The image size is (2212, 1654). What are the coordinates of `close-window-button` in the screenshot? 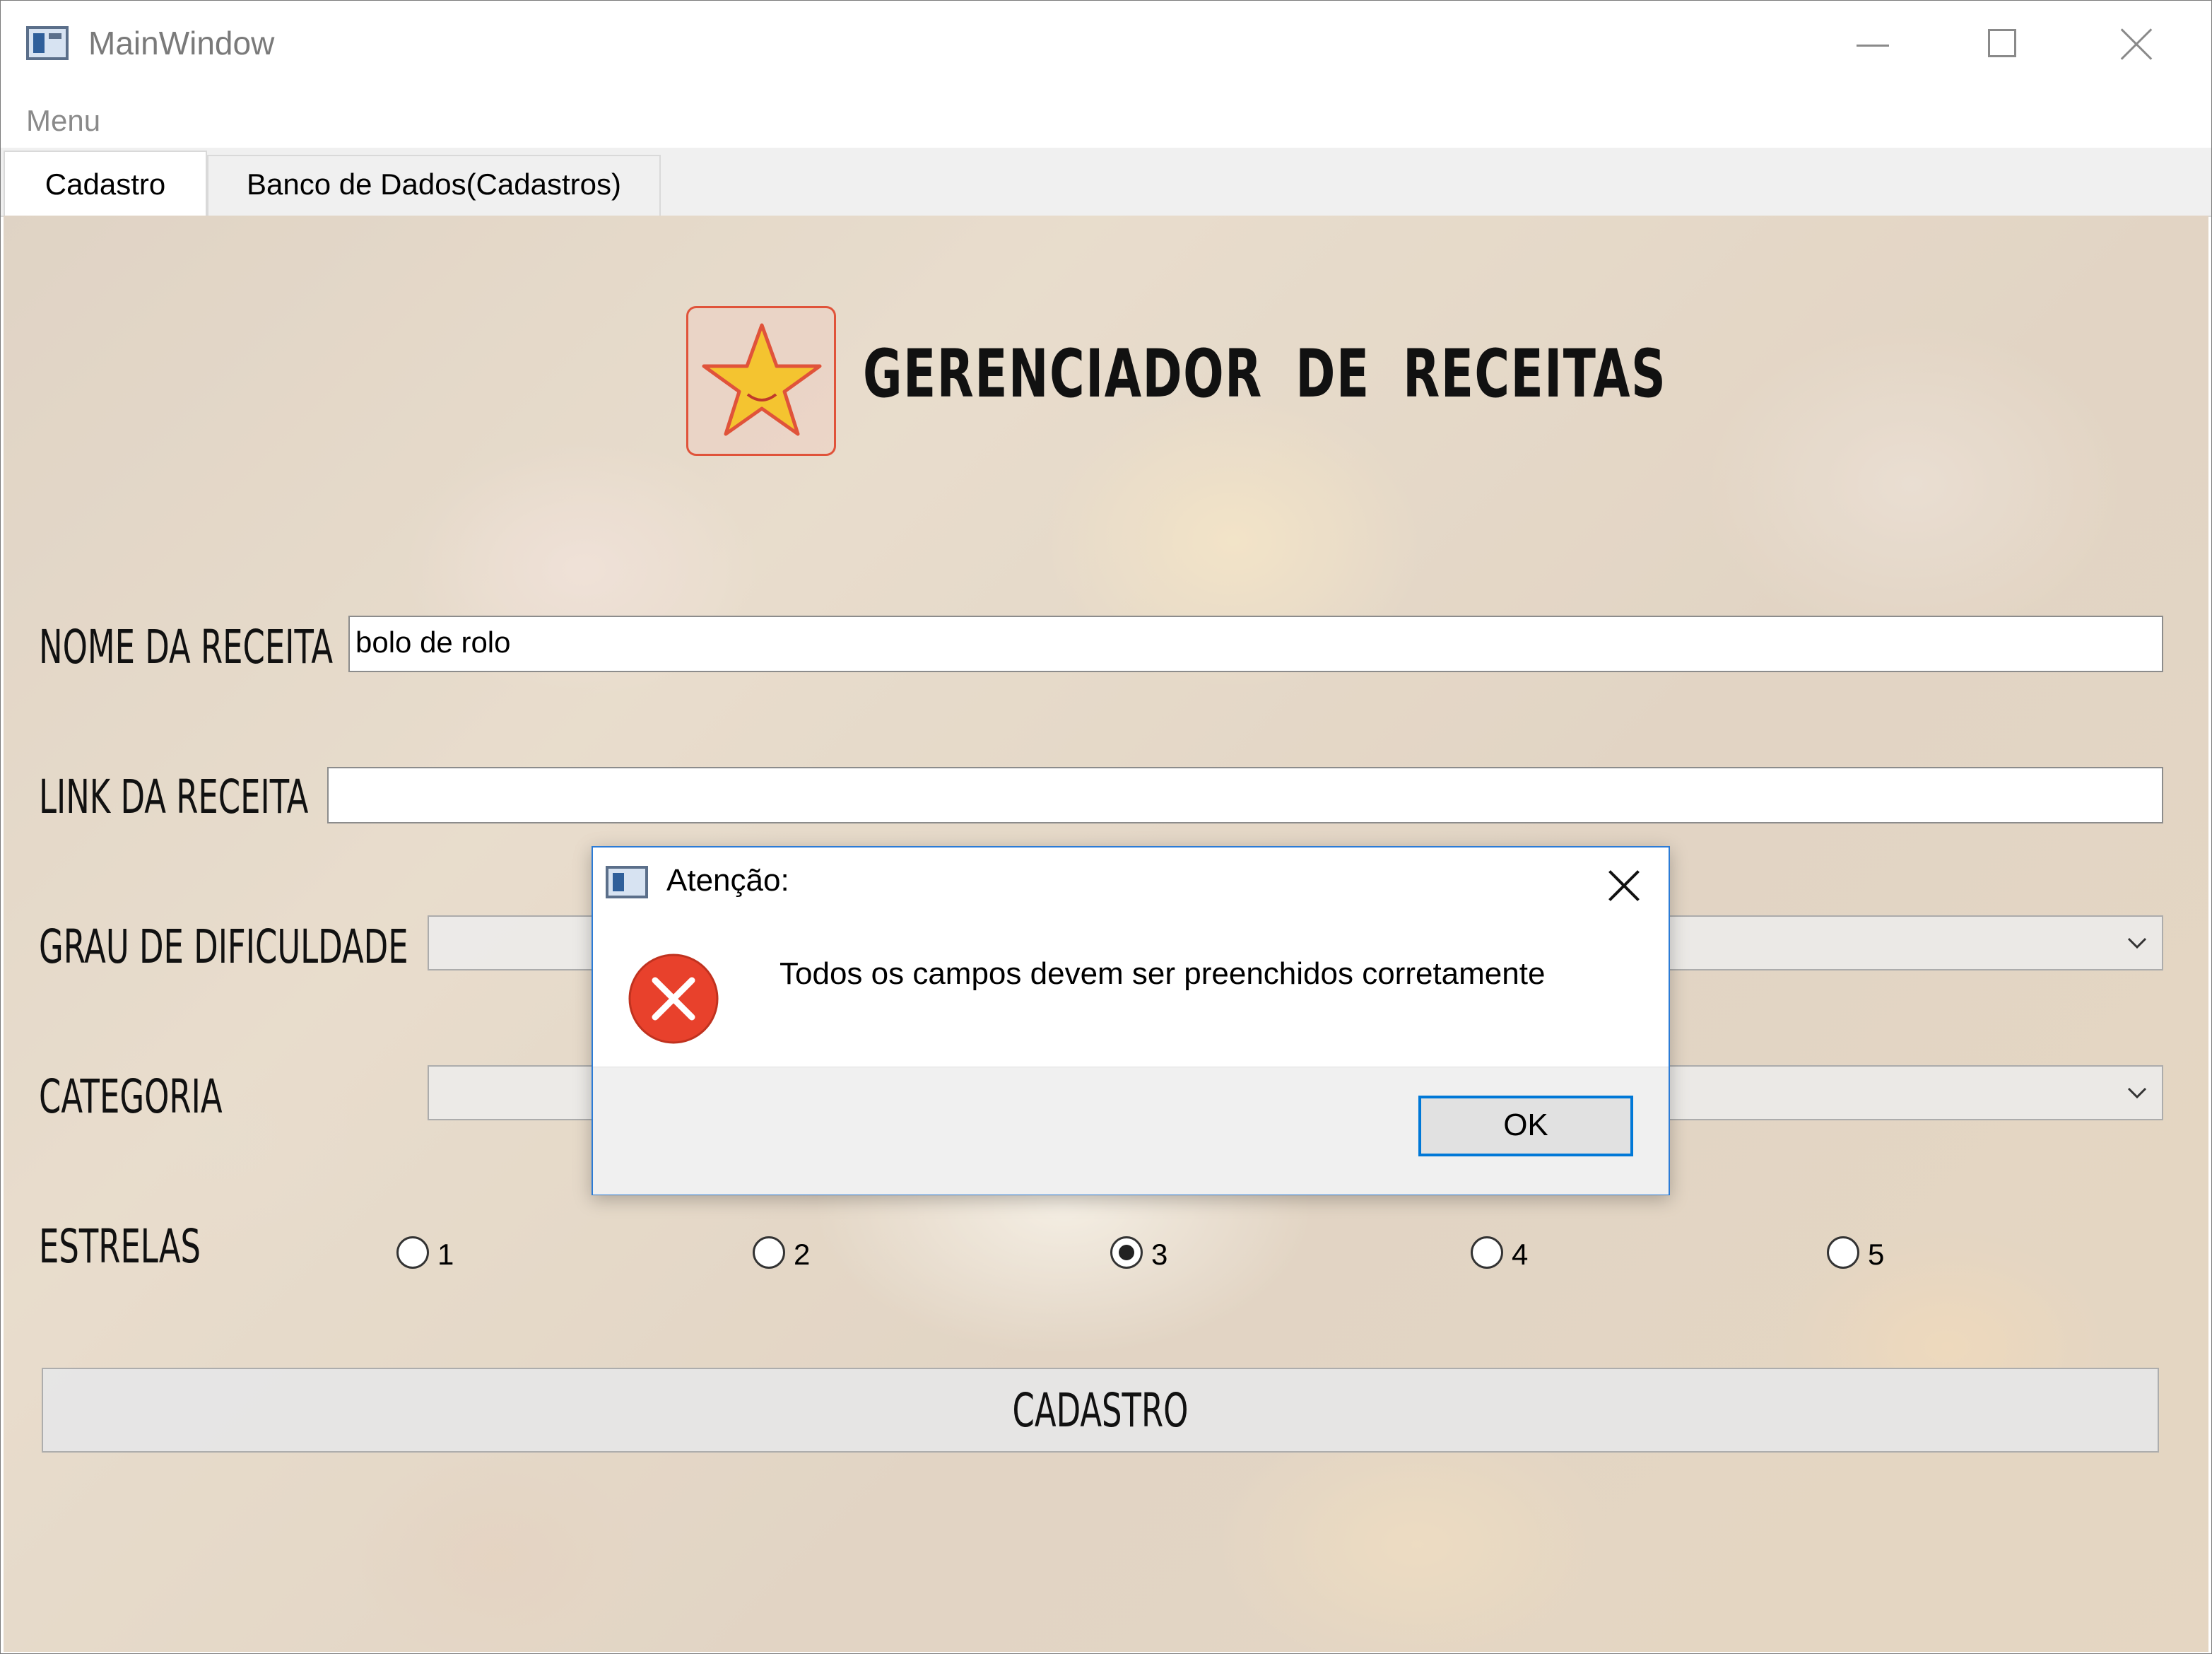 It's located at (2135, 44).